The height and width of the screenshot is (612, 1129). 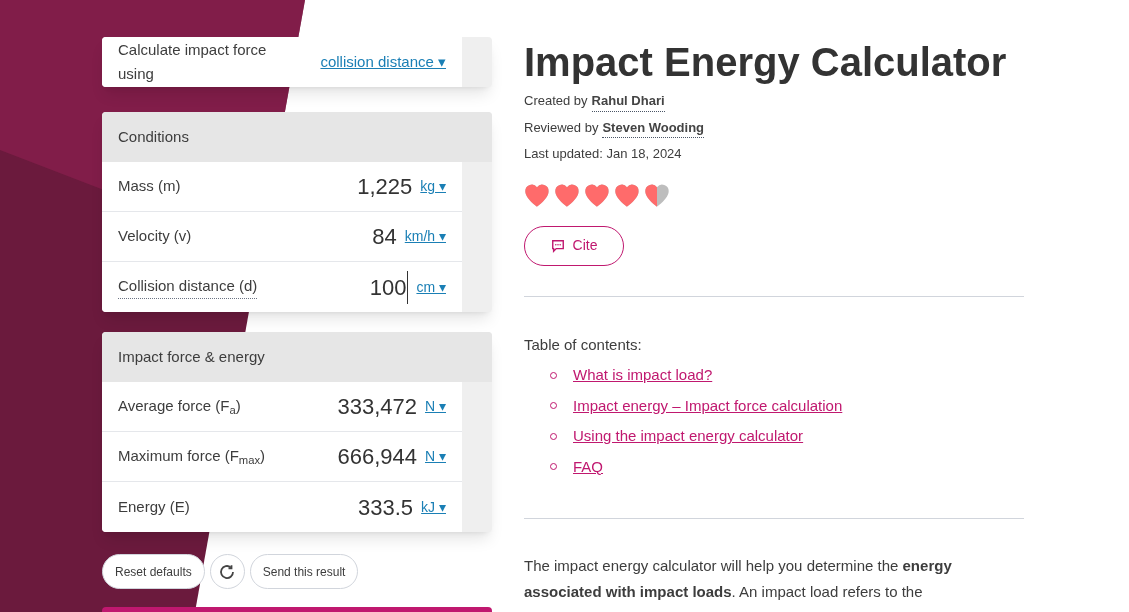 I want to click on field-label: Maximum force (F$_{max}$), so click(x=192, y=457).